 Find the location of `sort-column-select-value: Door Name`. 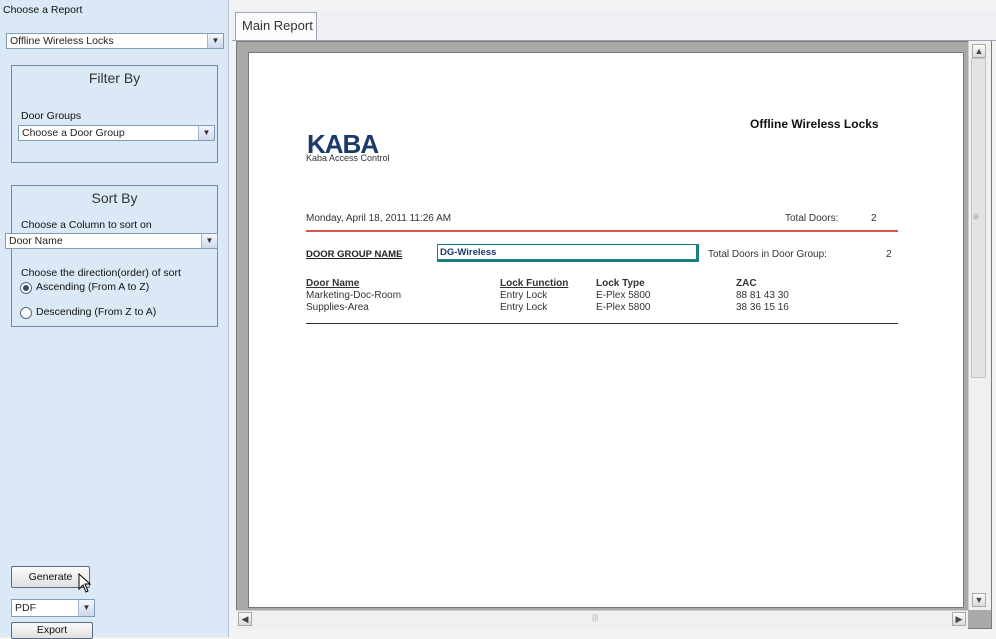

sort-column-select-value: Door Name is located at coordinates (36, 241).